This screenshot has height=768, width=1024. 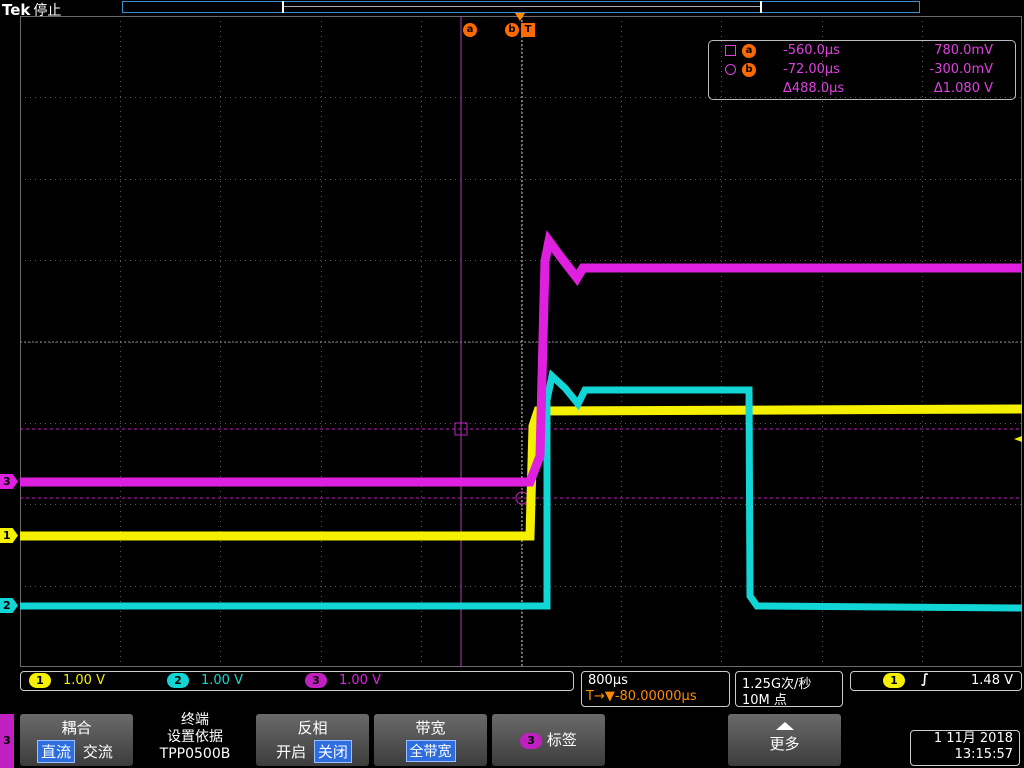 I want to click on bandwidth-title: 带宽, so click(x=430, y=728).